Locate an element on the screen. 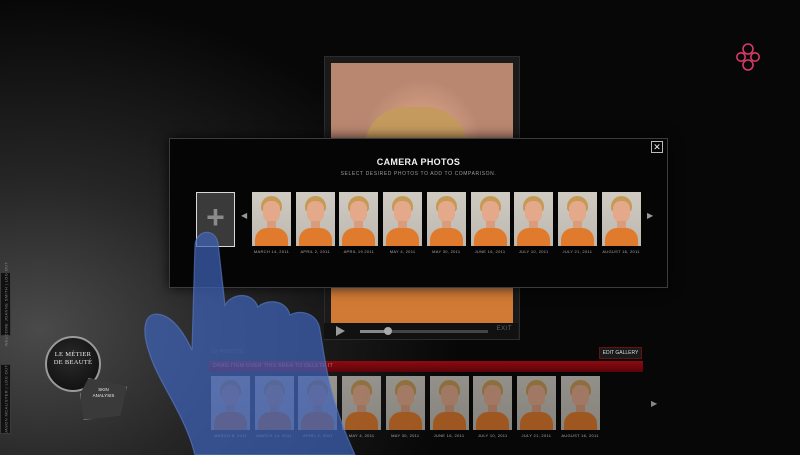 This screenshot has height=455, width=800. next-arrow: ▶ is located at coordinates (650, 215).